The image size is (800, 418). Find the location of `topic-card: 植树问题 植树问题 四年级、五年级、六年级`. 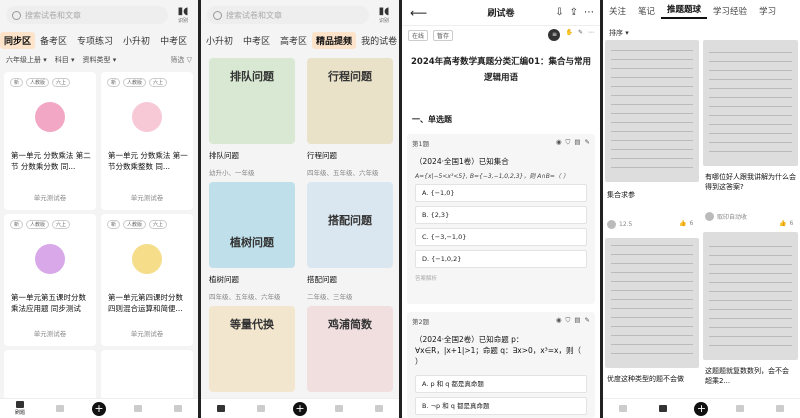

topic-card: 植树问题 植树问题 四年级、五年级、六年级 is located at coordinates (252, 241).